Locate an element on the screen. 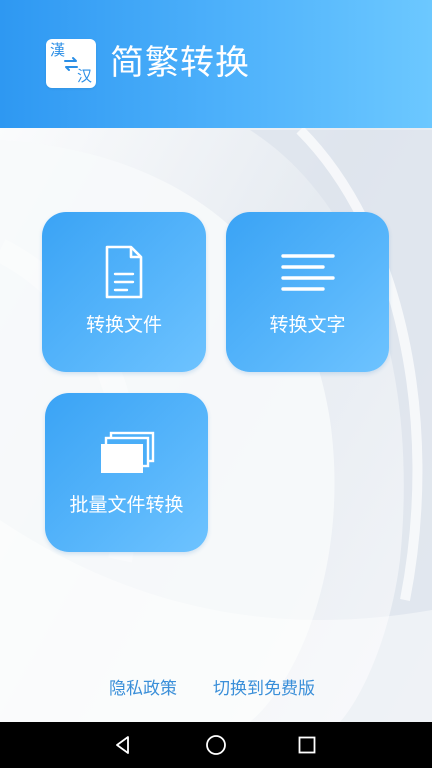 This screenshot has height=768, width=432. convert-file-label: 转换文件 is located at coordinates (123, 325).